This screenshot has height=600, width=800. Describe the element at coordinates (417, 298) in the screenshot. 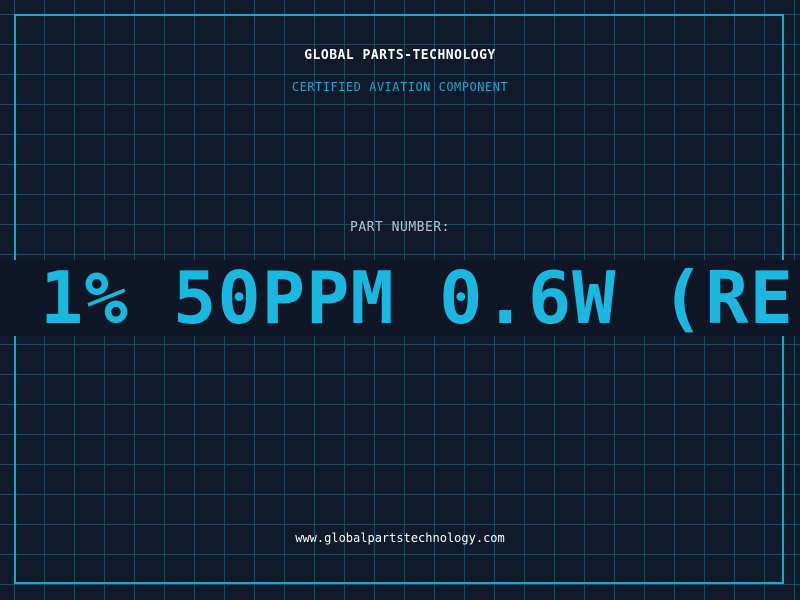

I see `part-number-value: 1% 50PPM 0.6W (RE` at that location.